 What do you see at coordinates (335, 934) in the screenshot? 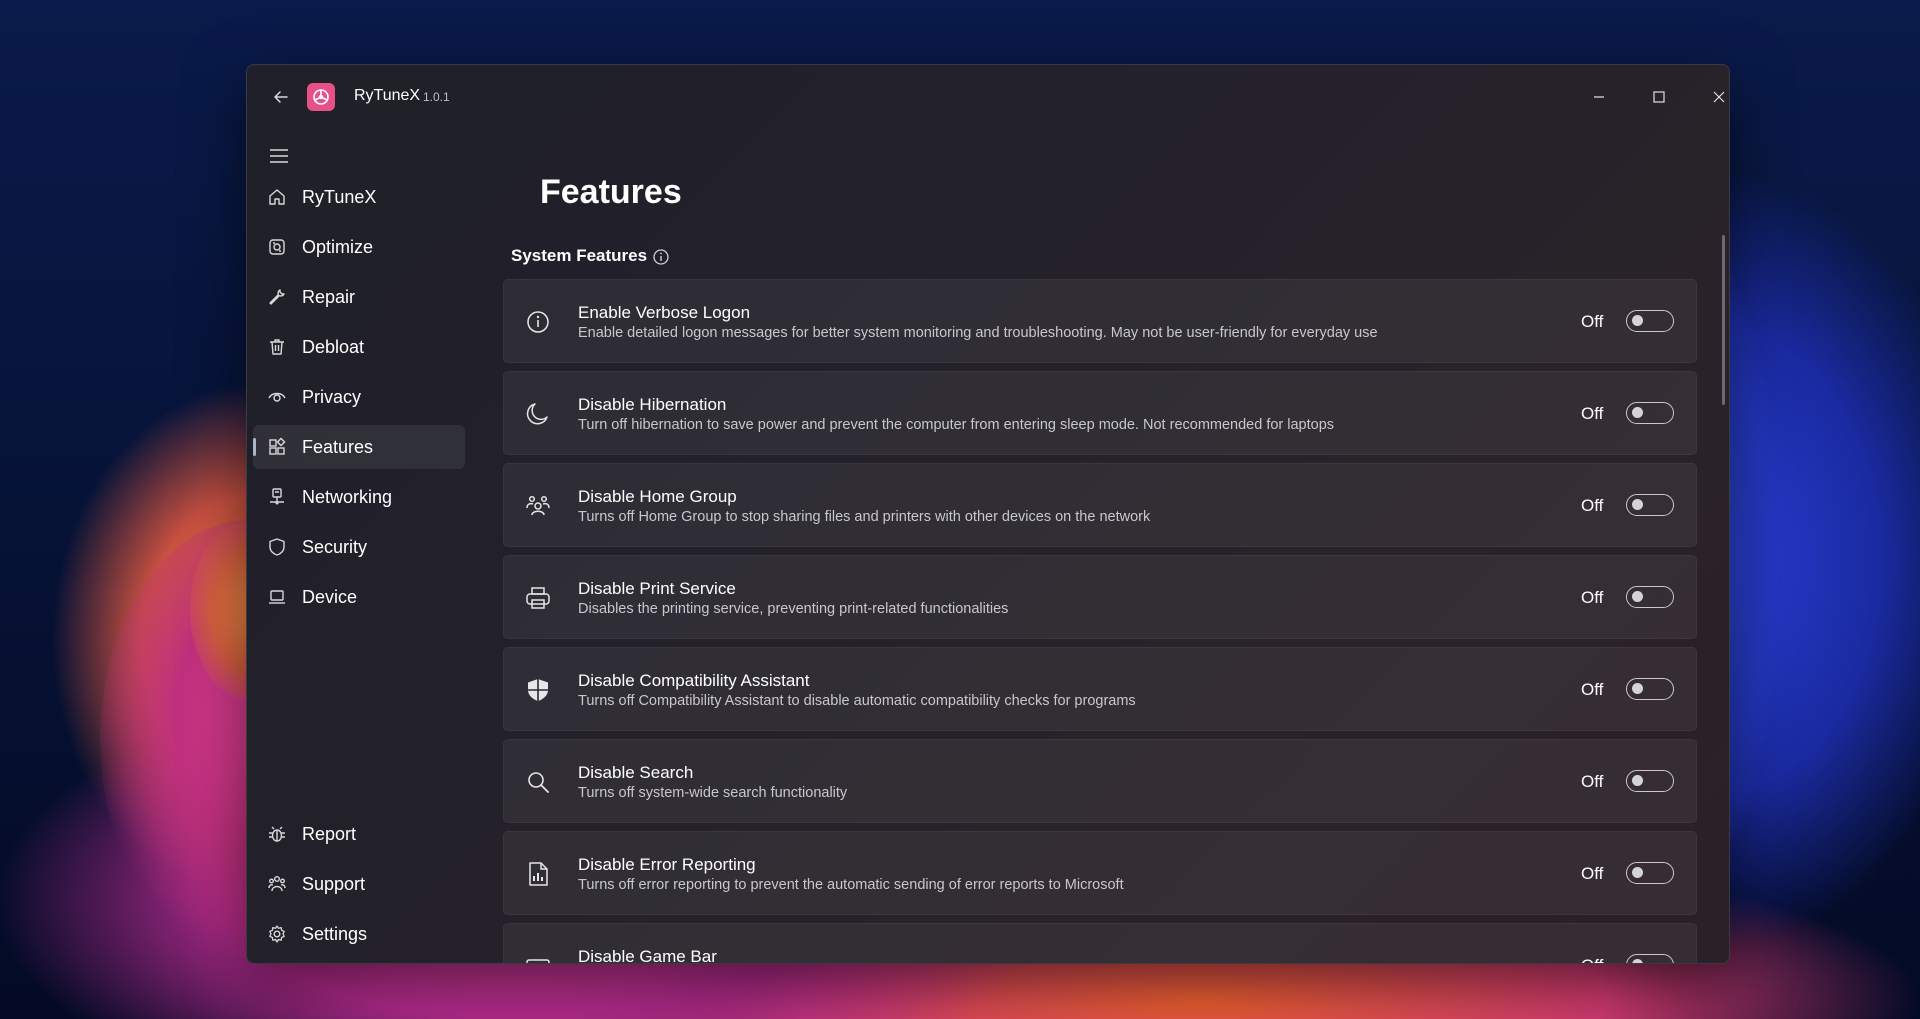
I see `sidebar-item-label: Settings` at bounding box center [335, 934].